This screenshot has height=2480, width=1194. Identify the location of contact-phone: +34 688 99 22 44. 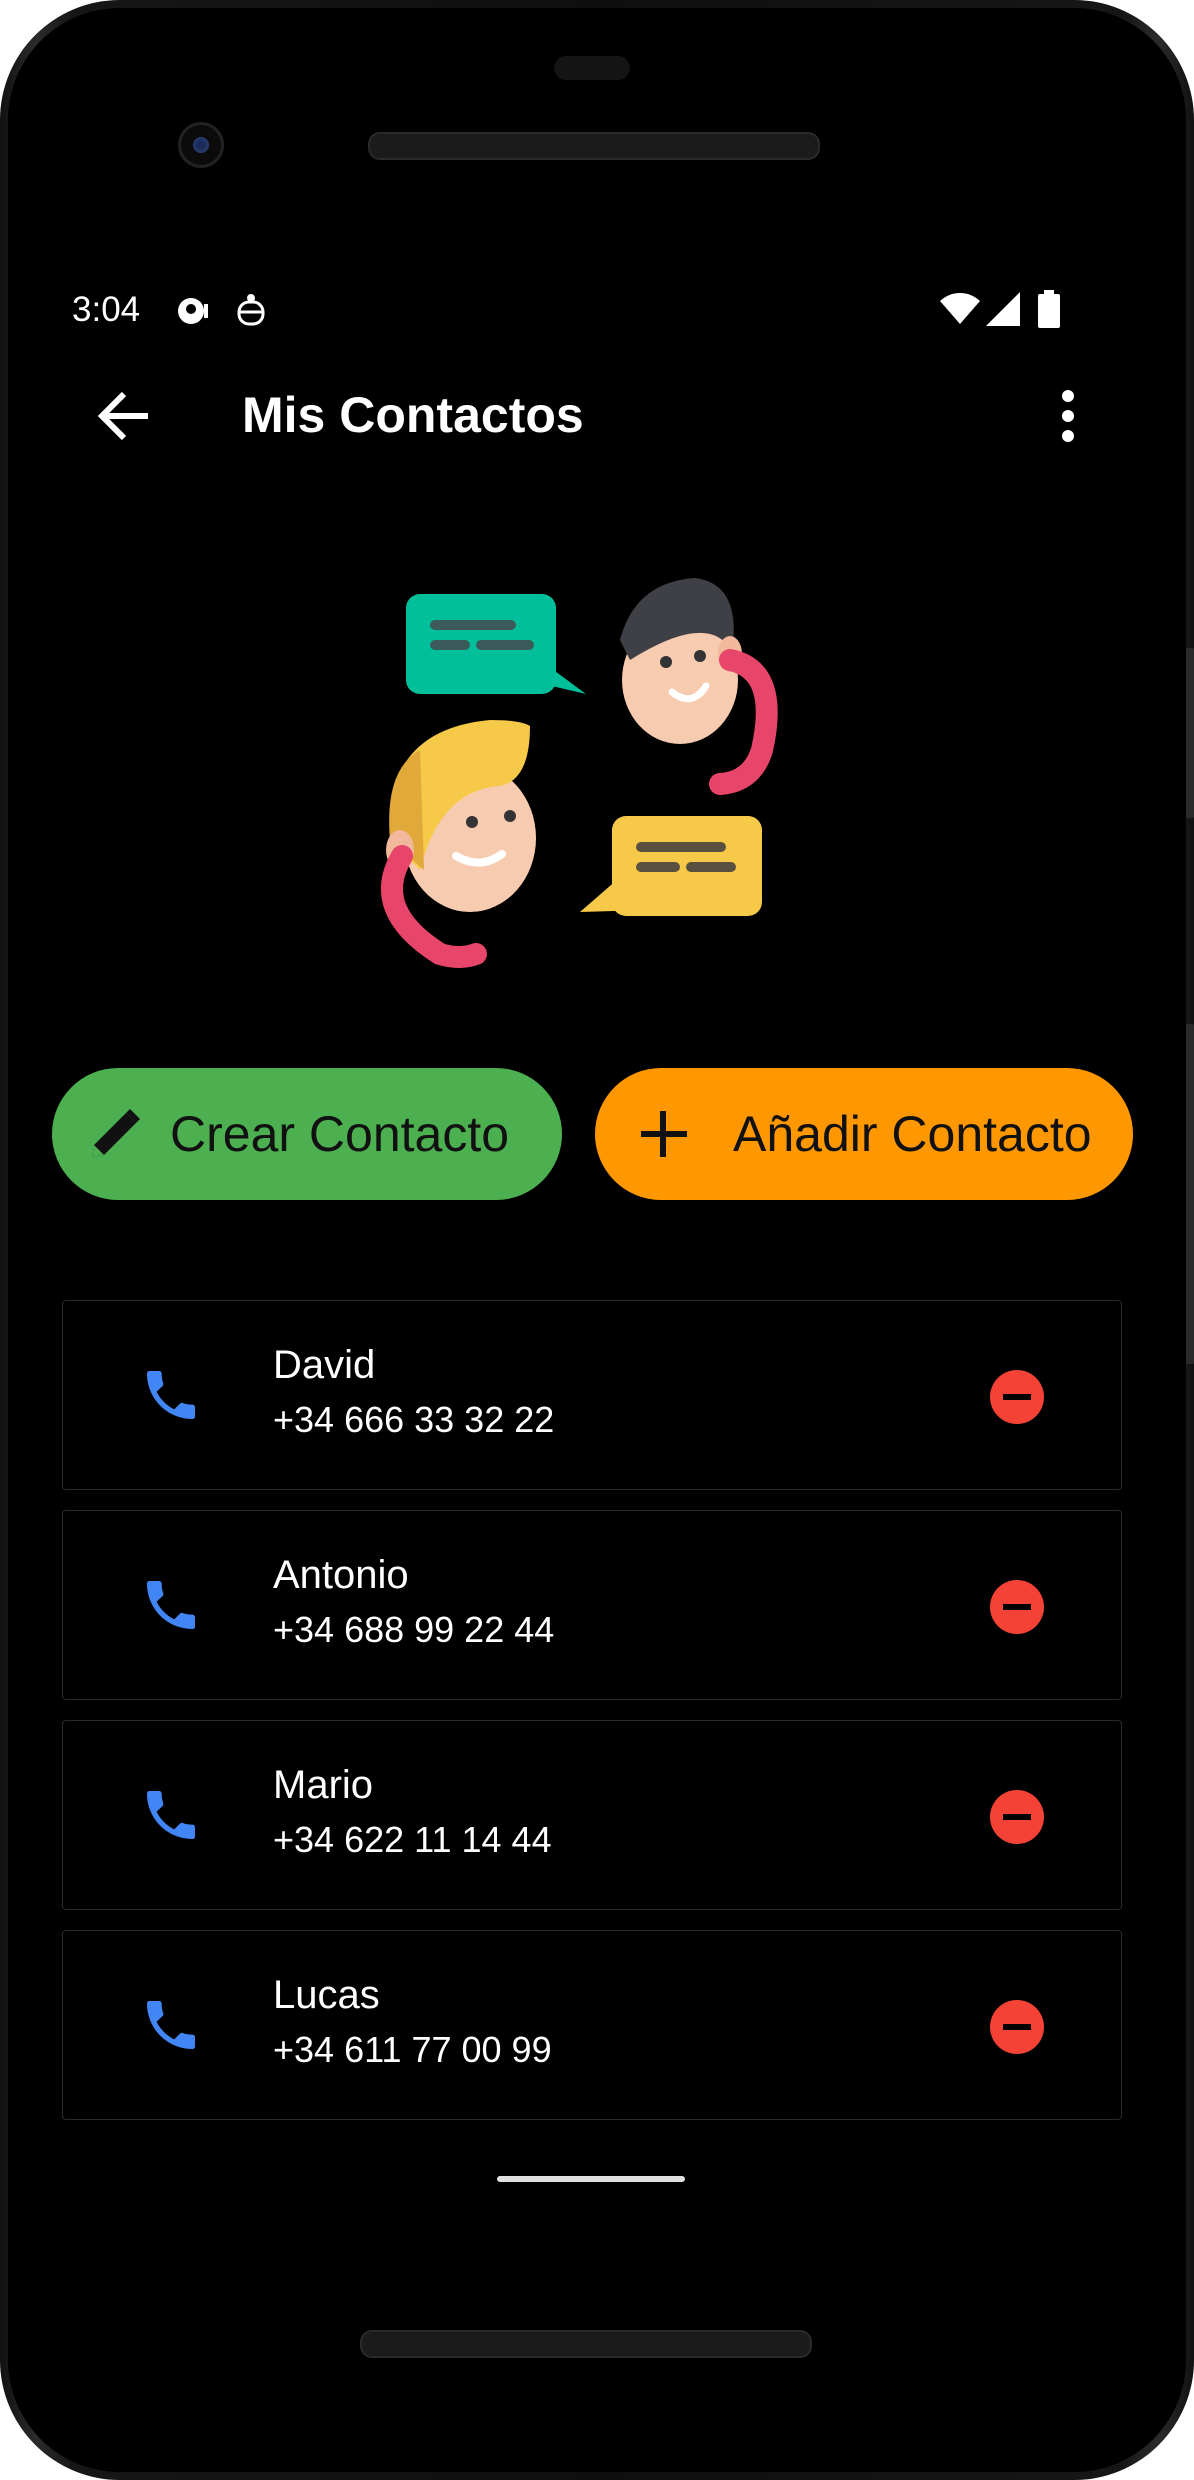
(414, 1629).